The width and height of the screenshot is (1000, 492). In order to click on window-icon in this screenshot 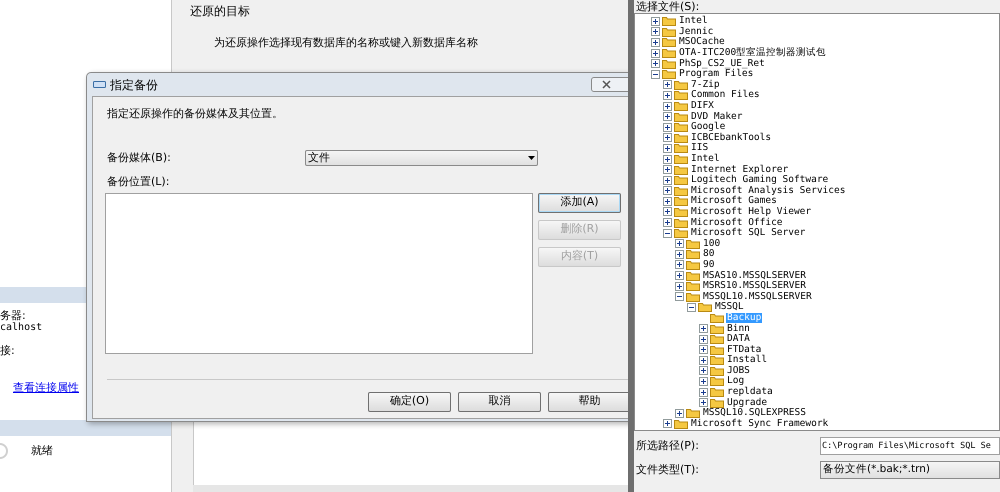, I will do `click(99, 84)`.